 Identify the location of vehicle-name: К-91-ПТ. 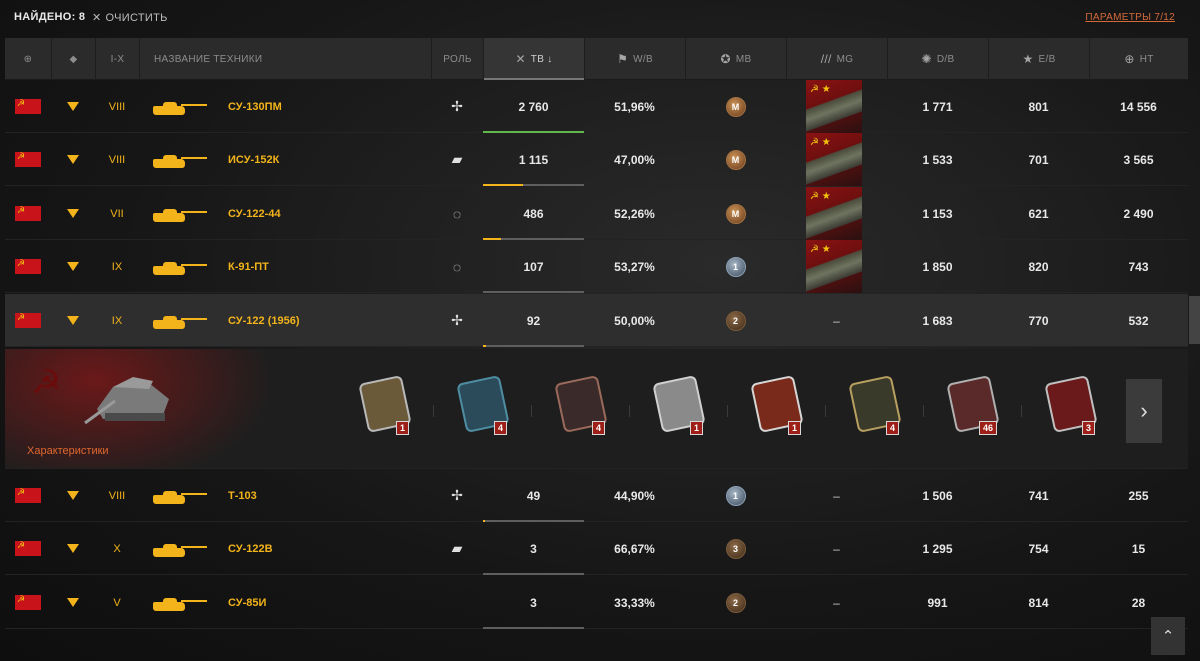
(248, 266).